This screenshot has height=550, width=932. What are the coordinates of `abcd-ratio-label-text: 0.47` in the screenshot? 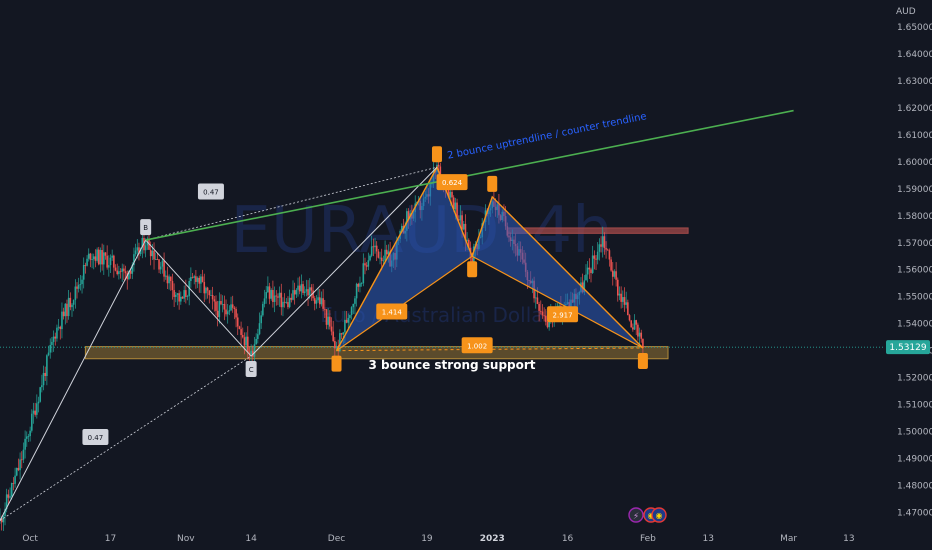 It's located at (211, 193).